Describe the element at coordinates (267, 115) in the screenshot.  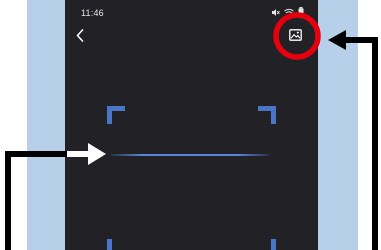
I see `scan-frame-corner-top-right` at that location.